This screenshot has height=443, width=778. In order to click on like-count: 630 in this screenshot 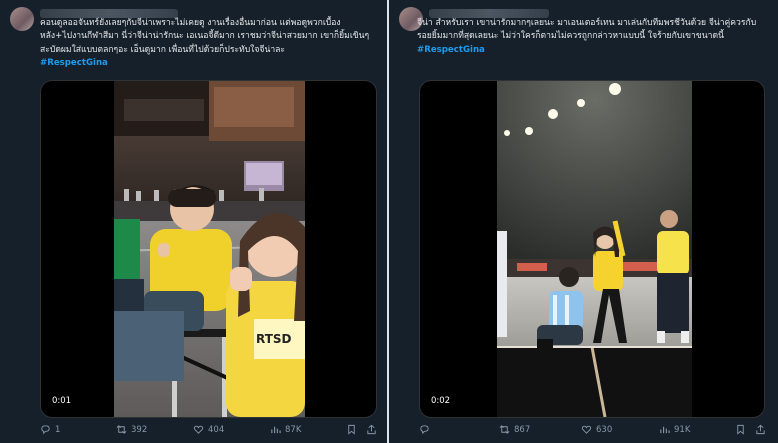, I will do `click(604, 429)`.